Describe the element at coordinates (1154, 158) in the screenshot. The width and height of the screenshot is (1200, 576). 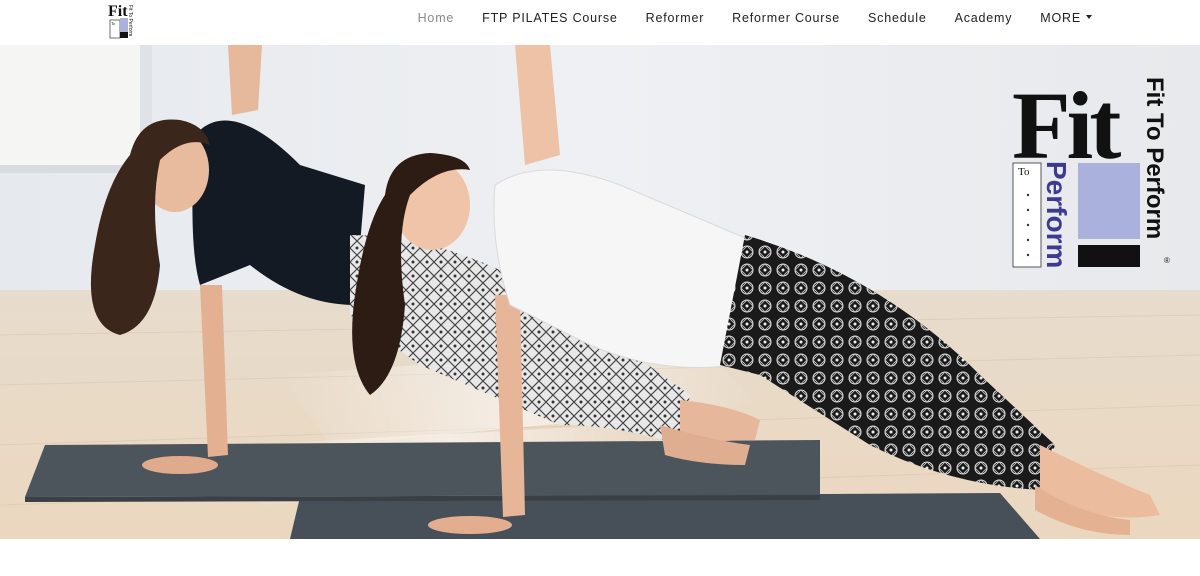
I see `hero-logo-side-text: Fit To Perform` at that location.